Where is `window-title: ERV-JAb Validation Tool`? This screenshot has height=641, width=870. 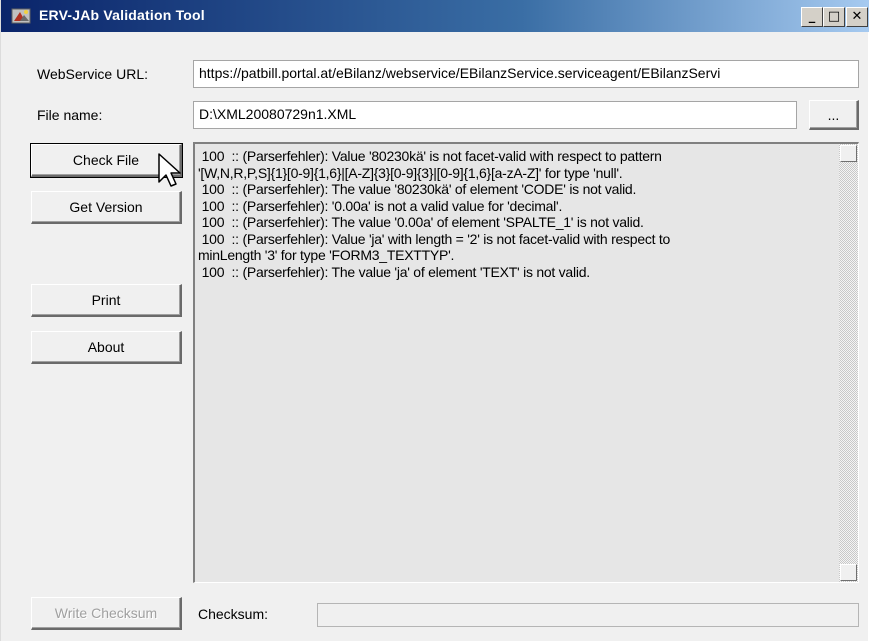 window-title: ERV-JAb Validation Tool is located at coordinates (122, 15).